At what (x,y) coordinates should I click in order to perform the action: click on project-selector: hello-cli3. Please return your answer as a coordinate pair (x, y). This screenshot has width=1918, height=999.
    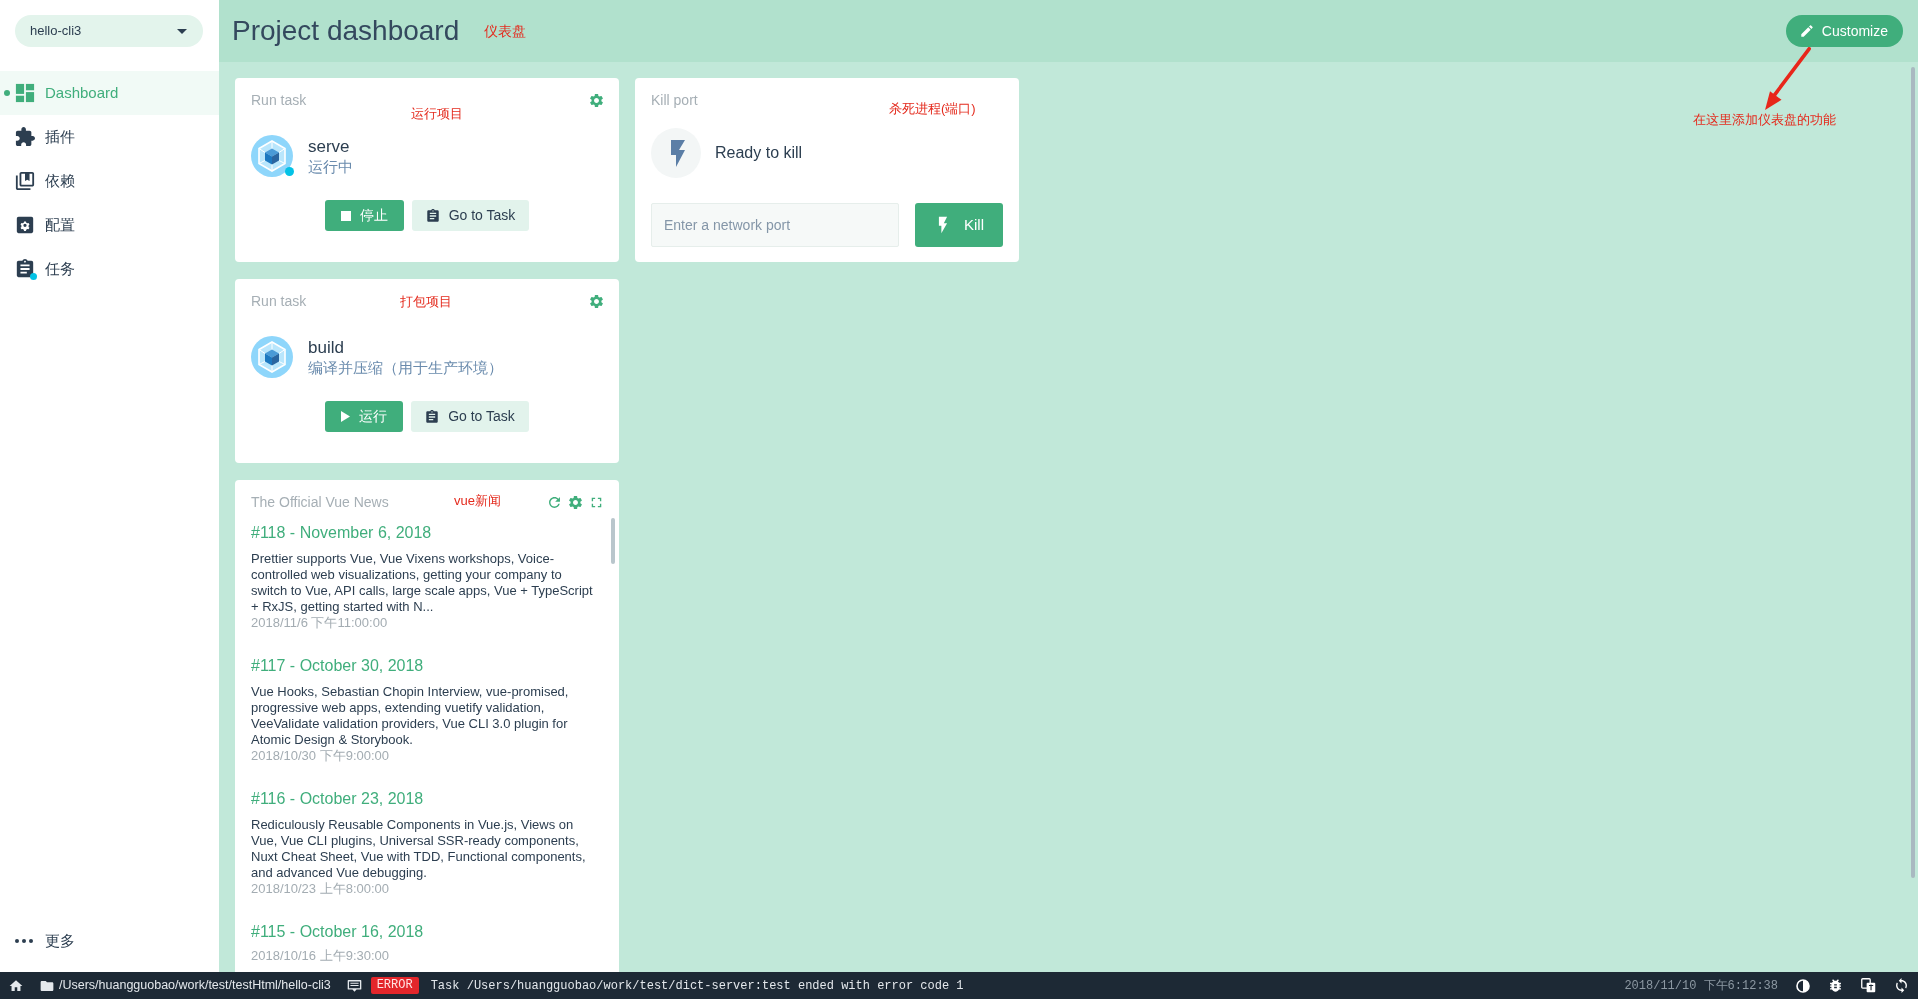
    Looking at the image, I should click on (109, 31).